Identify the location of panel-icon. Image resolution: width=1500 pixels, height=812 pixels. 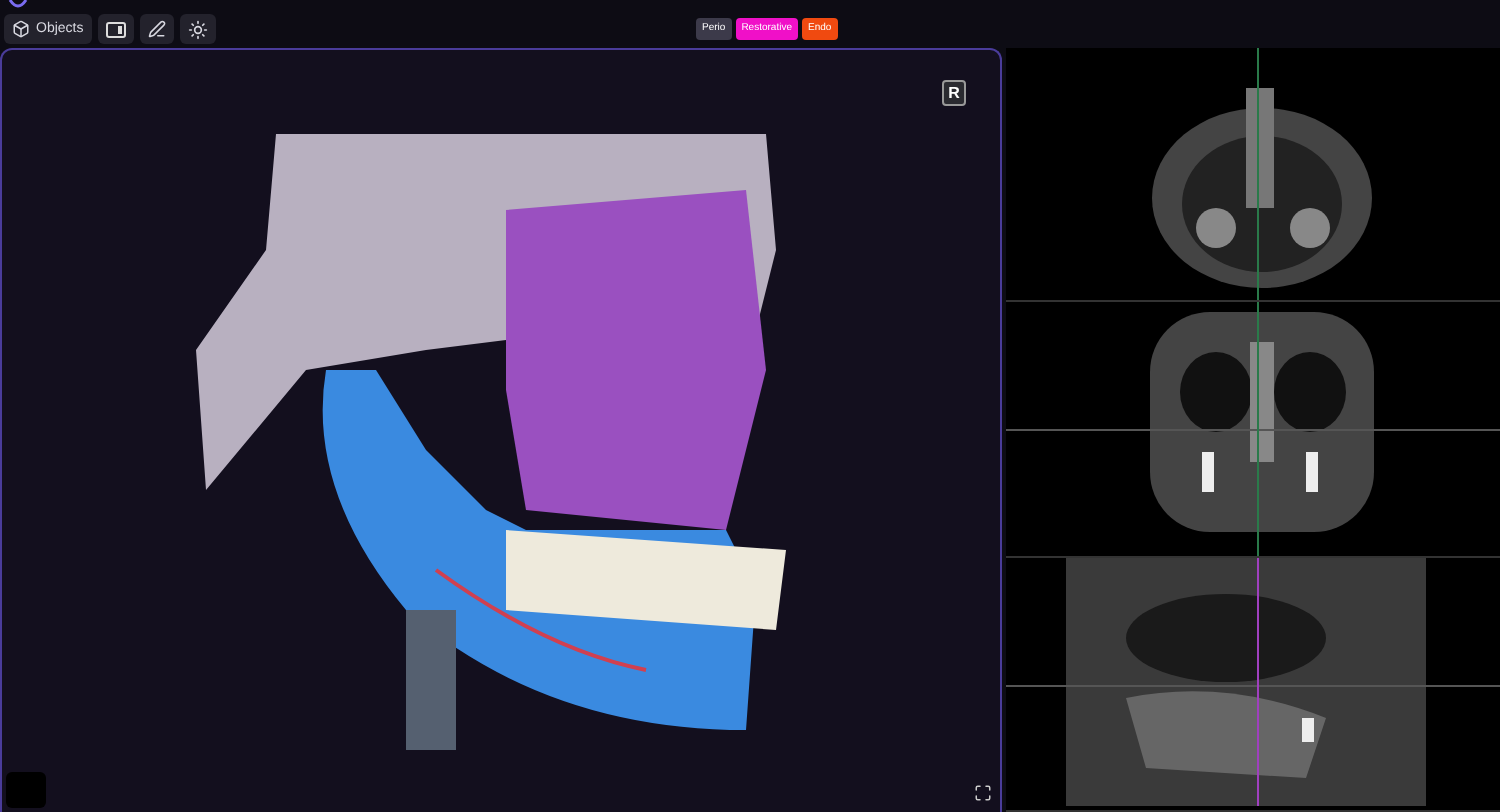
(115, 29).